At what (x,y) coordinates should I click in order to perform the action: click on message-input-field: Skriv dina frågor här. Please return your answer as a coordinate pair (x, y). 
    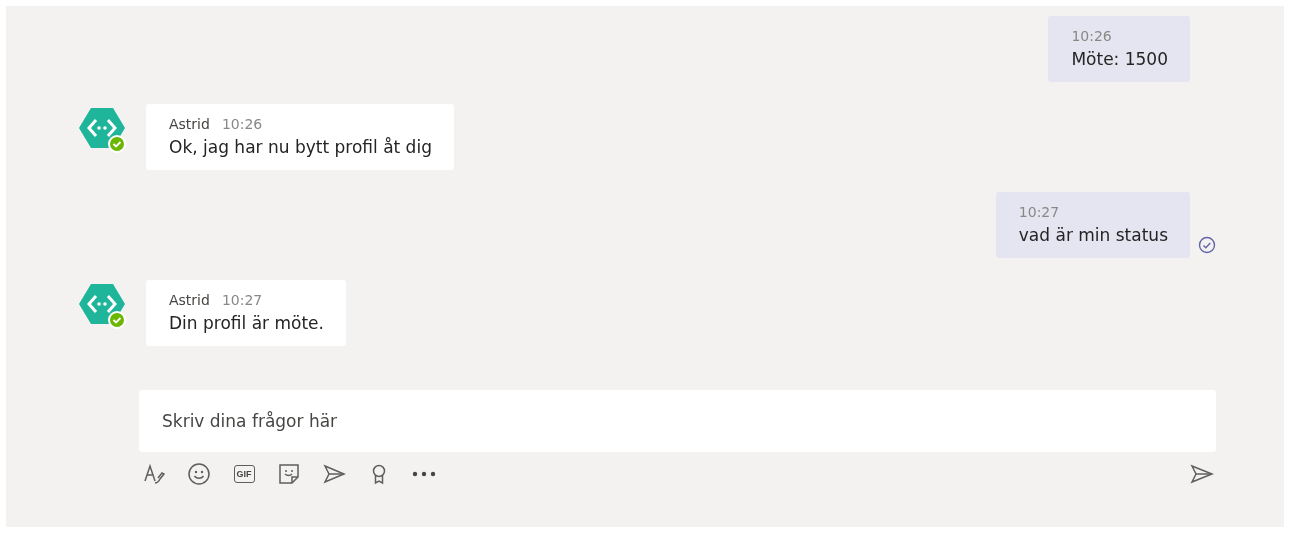
    Looking at the image, I should click on (677, 421).